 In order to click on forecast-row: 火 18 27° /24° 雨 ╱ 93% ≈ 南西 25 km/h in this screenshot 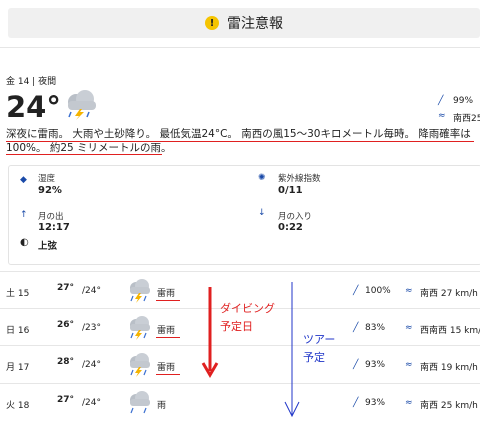, I will do `click(240, 403)`.